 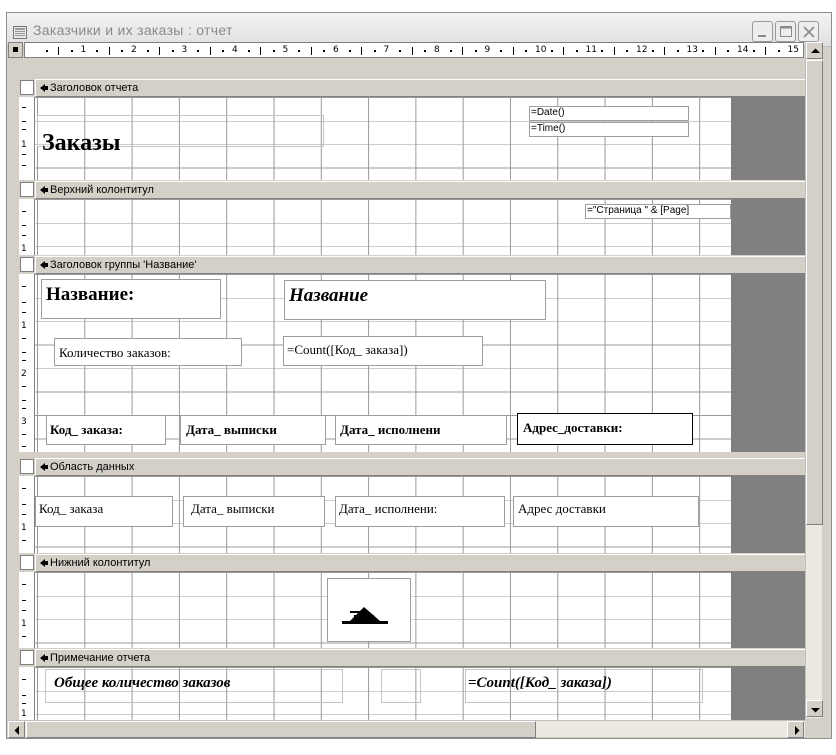 What do you see at coordinates (336, 50) in the screenshot?
I see `ruler-label: 6` at bounding box center [336, 50].